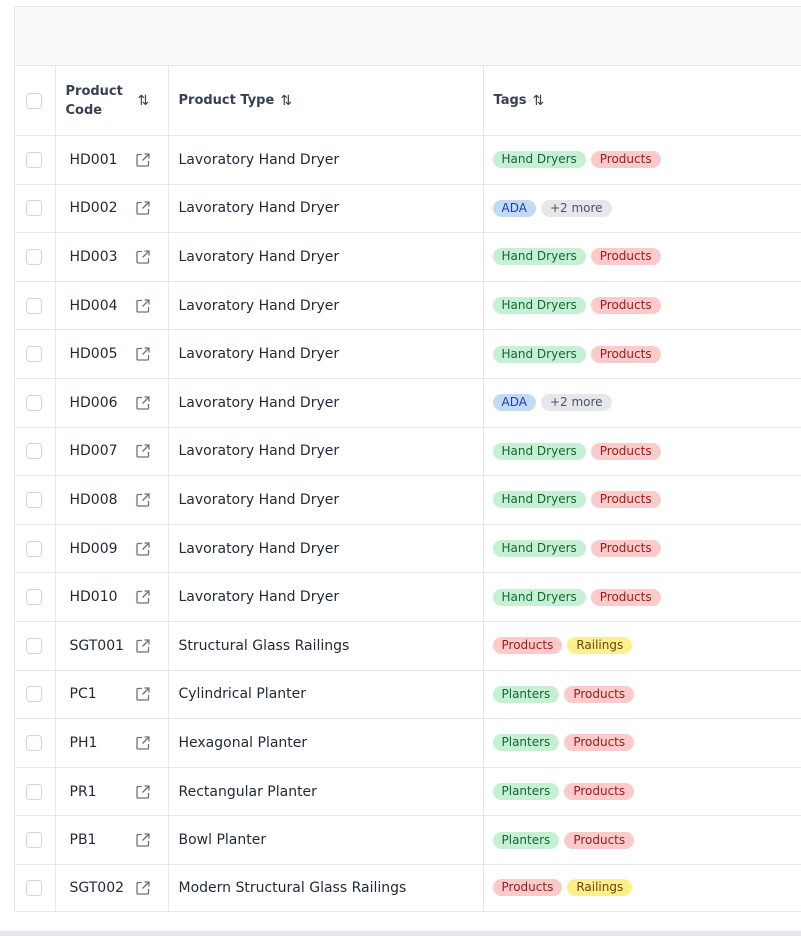 Image resolution: width=801 pixels, height=936 pixels. What do you see at coordinates (526, 694) in the screenshot?
I see `tag-badge: Planters` at bounding box center [526, 694].